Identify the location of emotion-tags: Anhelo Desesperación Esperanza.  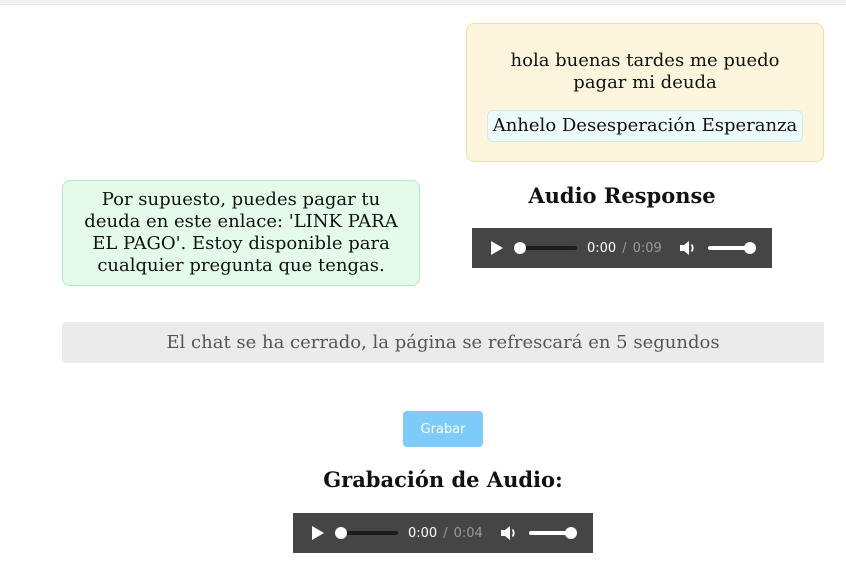
(645, 126).